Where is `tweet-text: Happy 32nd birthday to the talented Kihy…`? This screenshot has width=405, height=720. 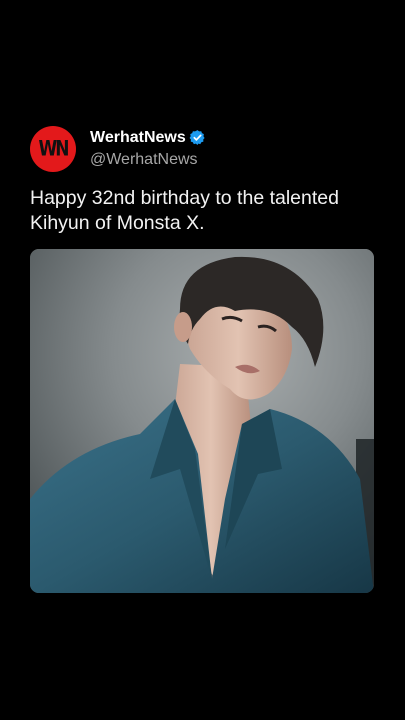
tweet-text: Happy 32nd birthday to the talented Kihy… is located at coordinates (184, 210).